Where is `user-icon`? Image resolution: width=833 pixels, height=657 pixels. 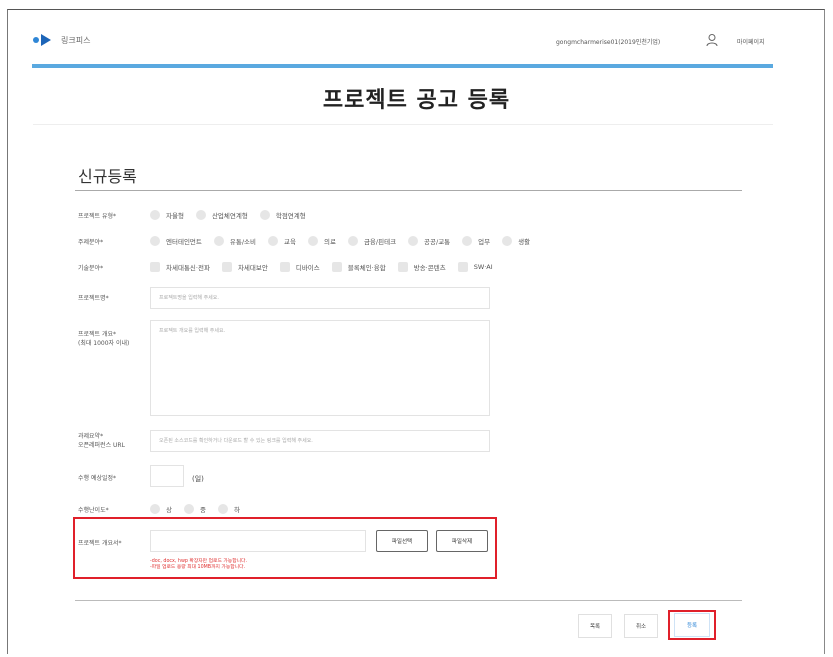 user-icon is located at coordinates (712, 40).